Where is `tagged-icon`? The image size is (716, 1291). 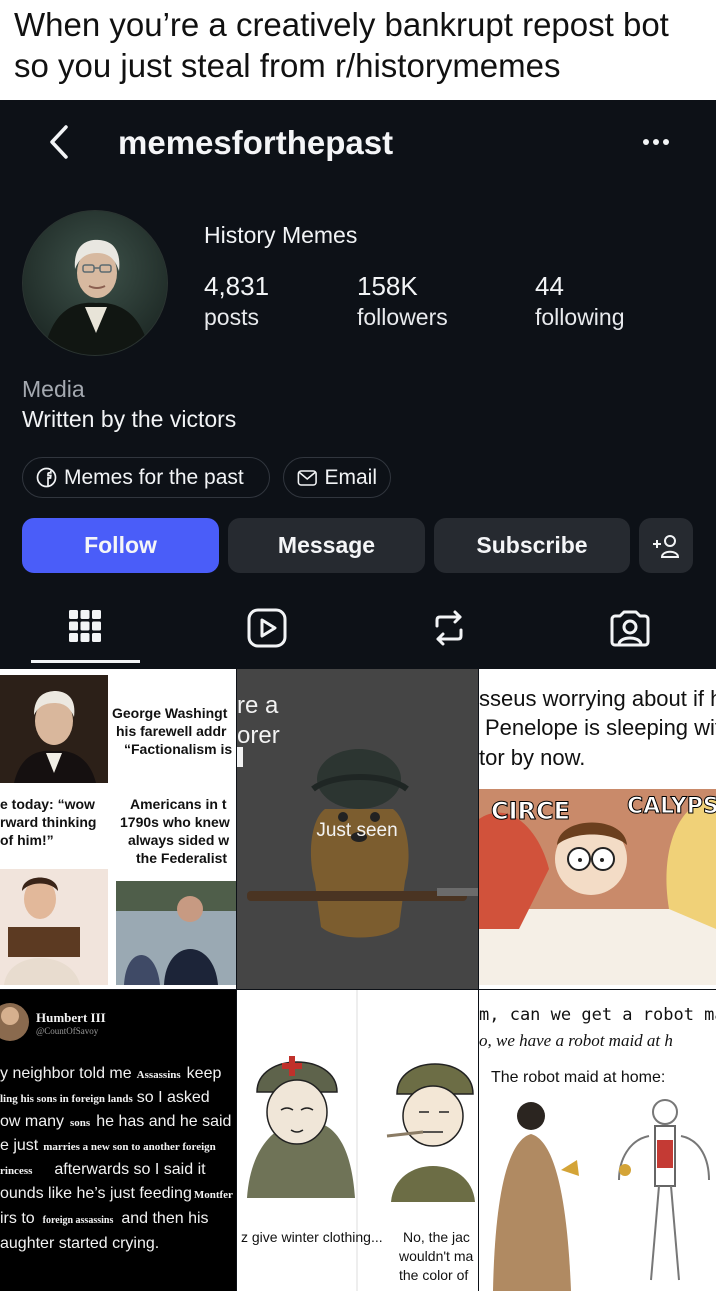 tagged-icon is located at coordinates (630, 628).